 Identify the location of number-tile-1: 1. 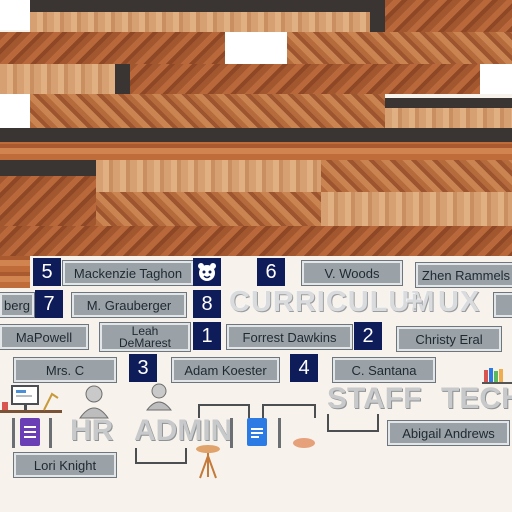
(207, 336).